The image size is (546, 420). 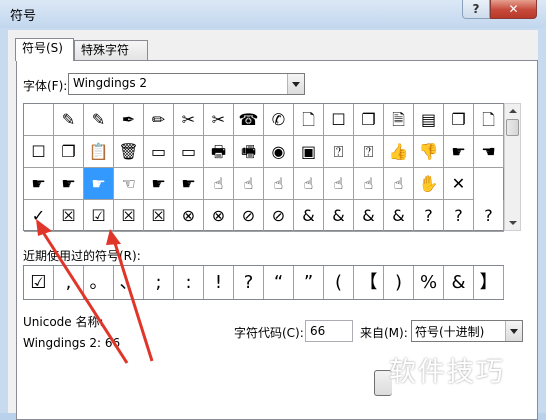 I want to click on symbol-cell: ✆, so click(x=279, y=120).